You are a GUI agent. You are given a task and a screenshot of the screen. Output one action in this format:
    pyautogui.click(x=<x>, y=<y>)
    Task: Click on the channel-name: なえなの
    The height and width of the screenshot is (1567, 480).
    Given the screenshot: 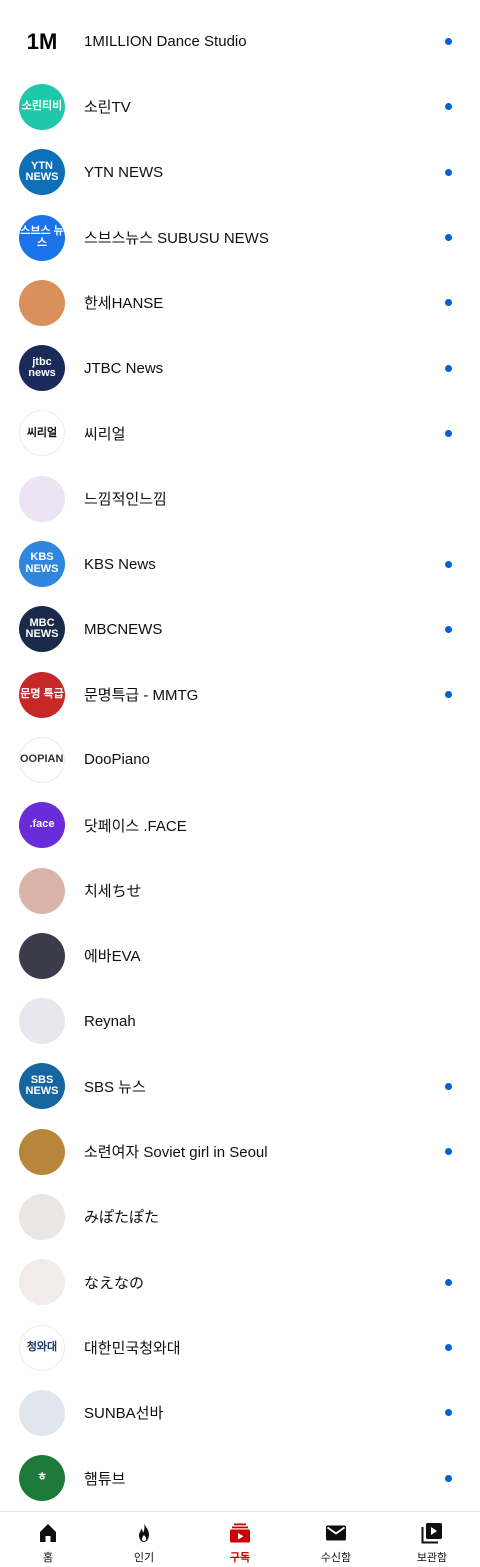 What is the action you would take?
    pyautogui.click(x=114, y=1283)
    